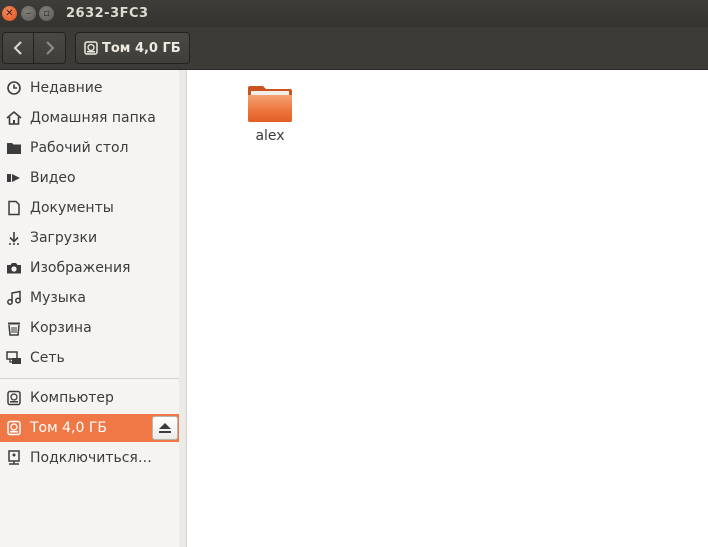 The width and height of the screenshot is (708, 547). What do you see at coordinates (28, 13) in the screenshot?
I see `minimize-icon: –` at bounding box center [28, 13].